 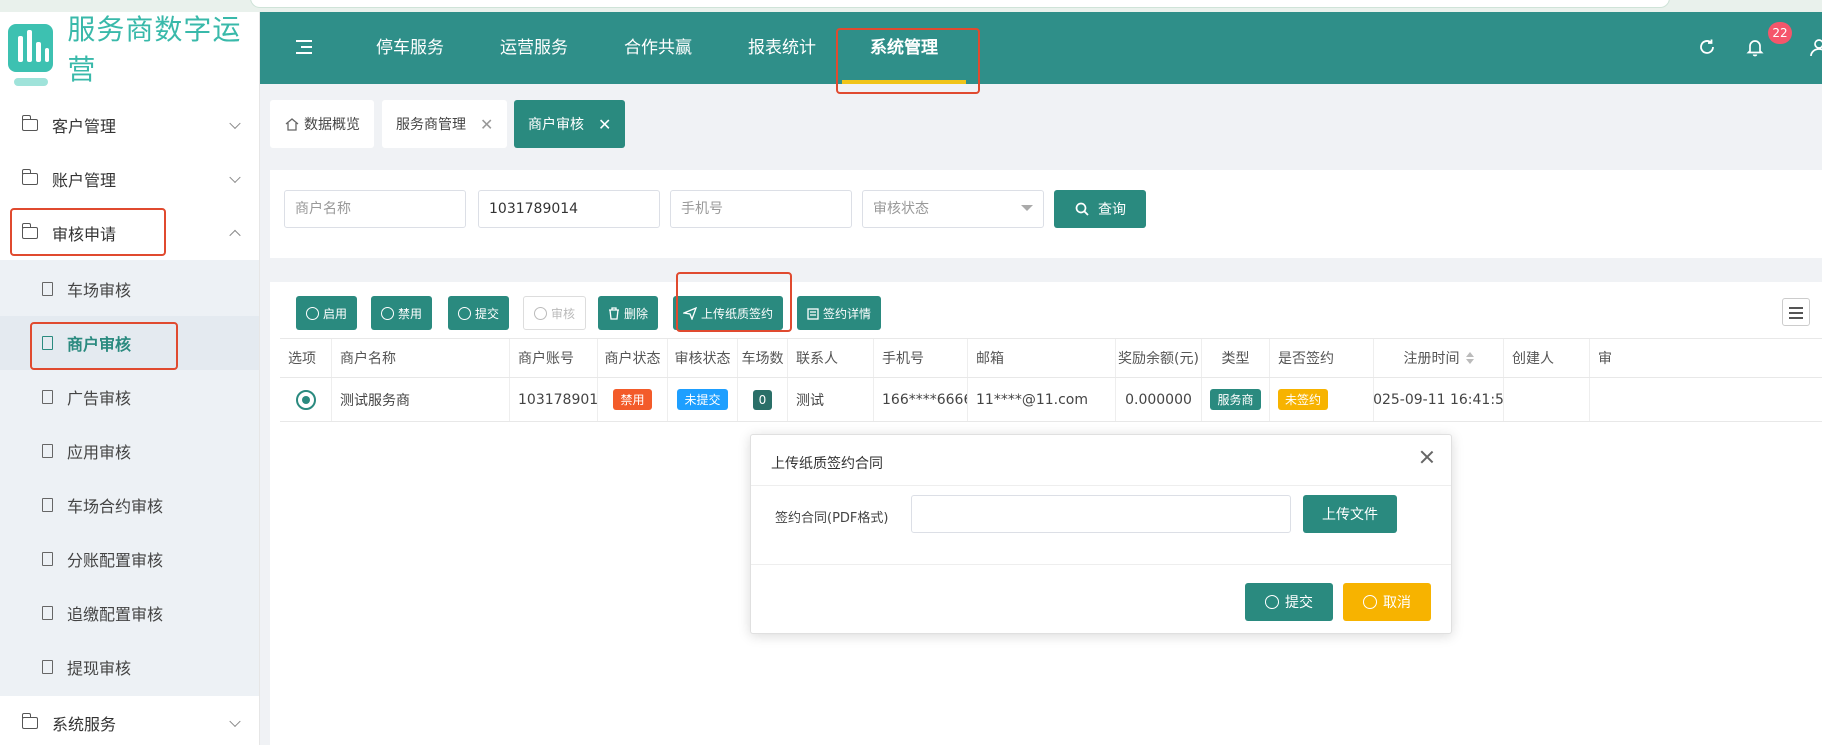 What do you see at coordinates (235, 235) in the screenshot?
I see `chevron-up-icon` at bounding box center [235, 235].